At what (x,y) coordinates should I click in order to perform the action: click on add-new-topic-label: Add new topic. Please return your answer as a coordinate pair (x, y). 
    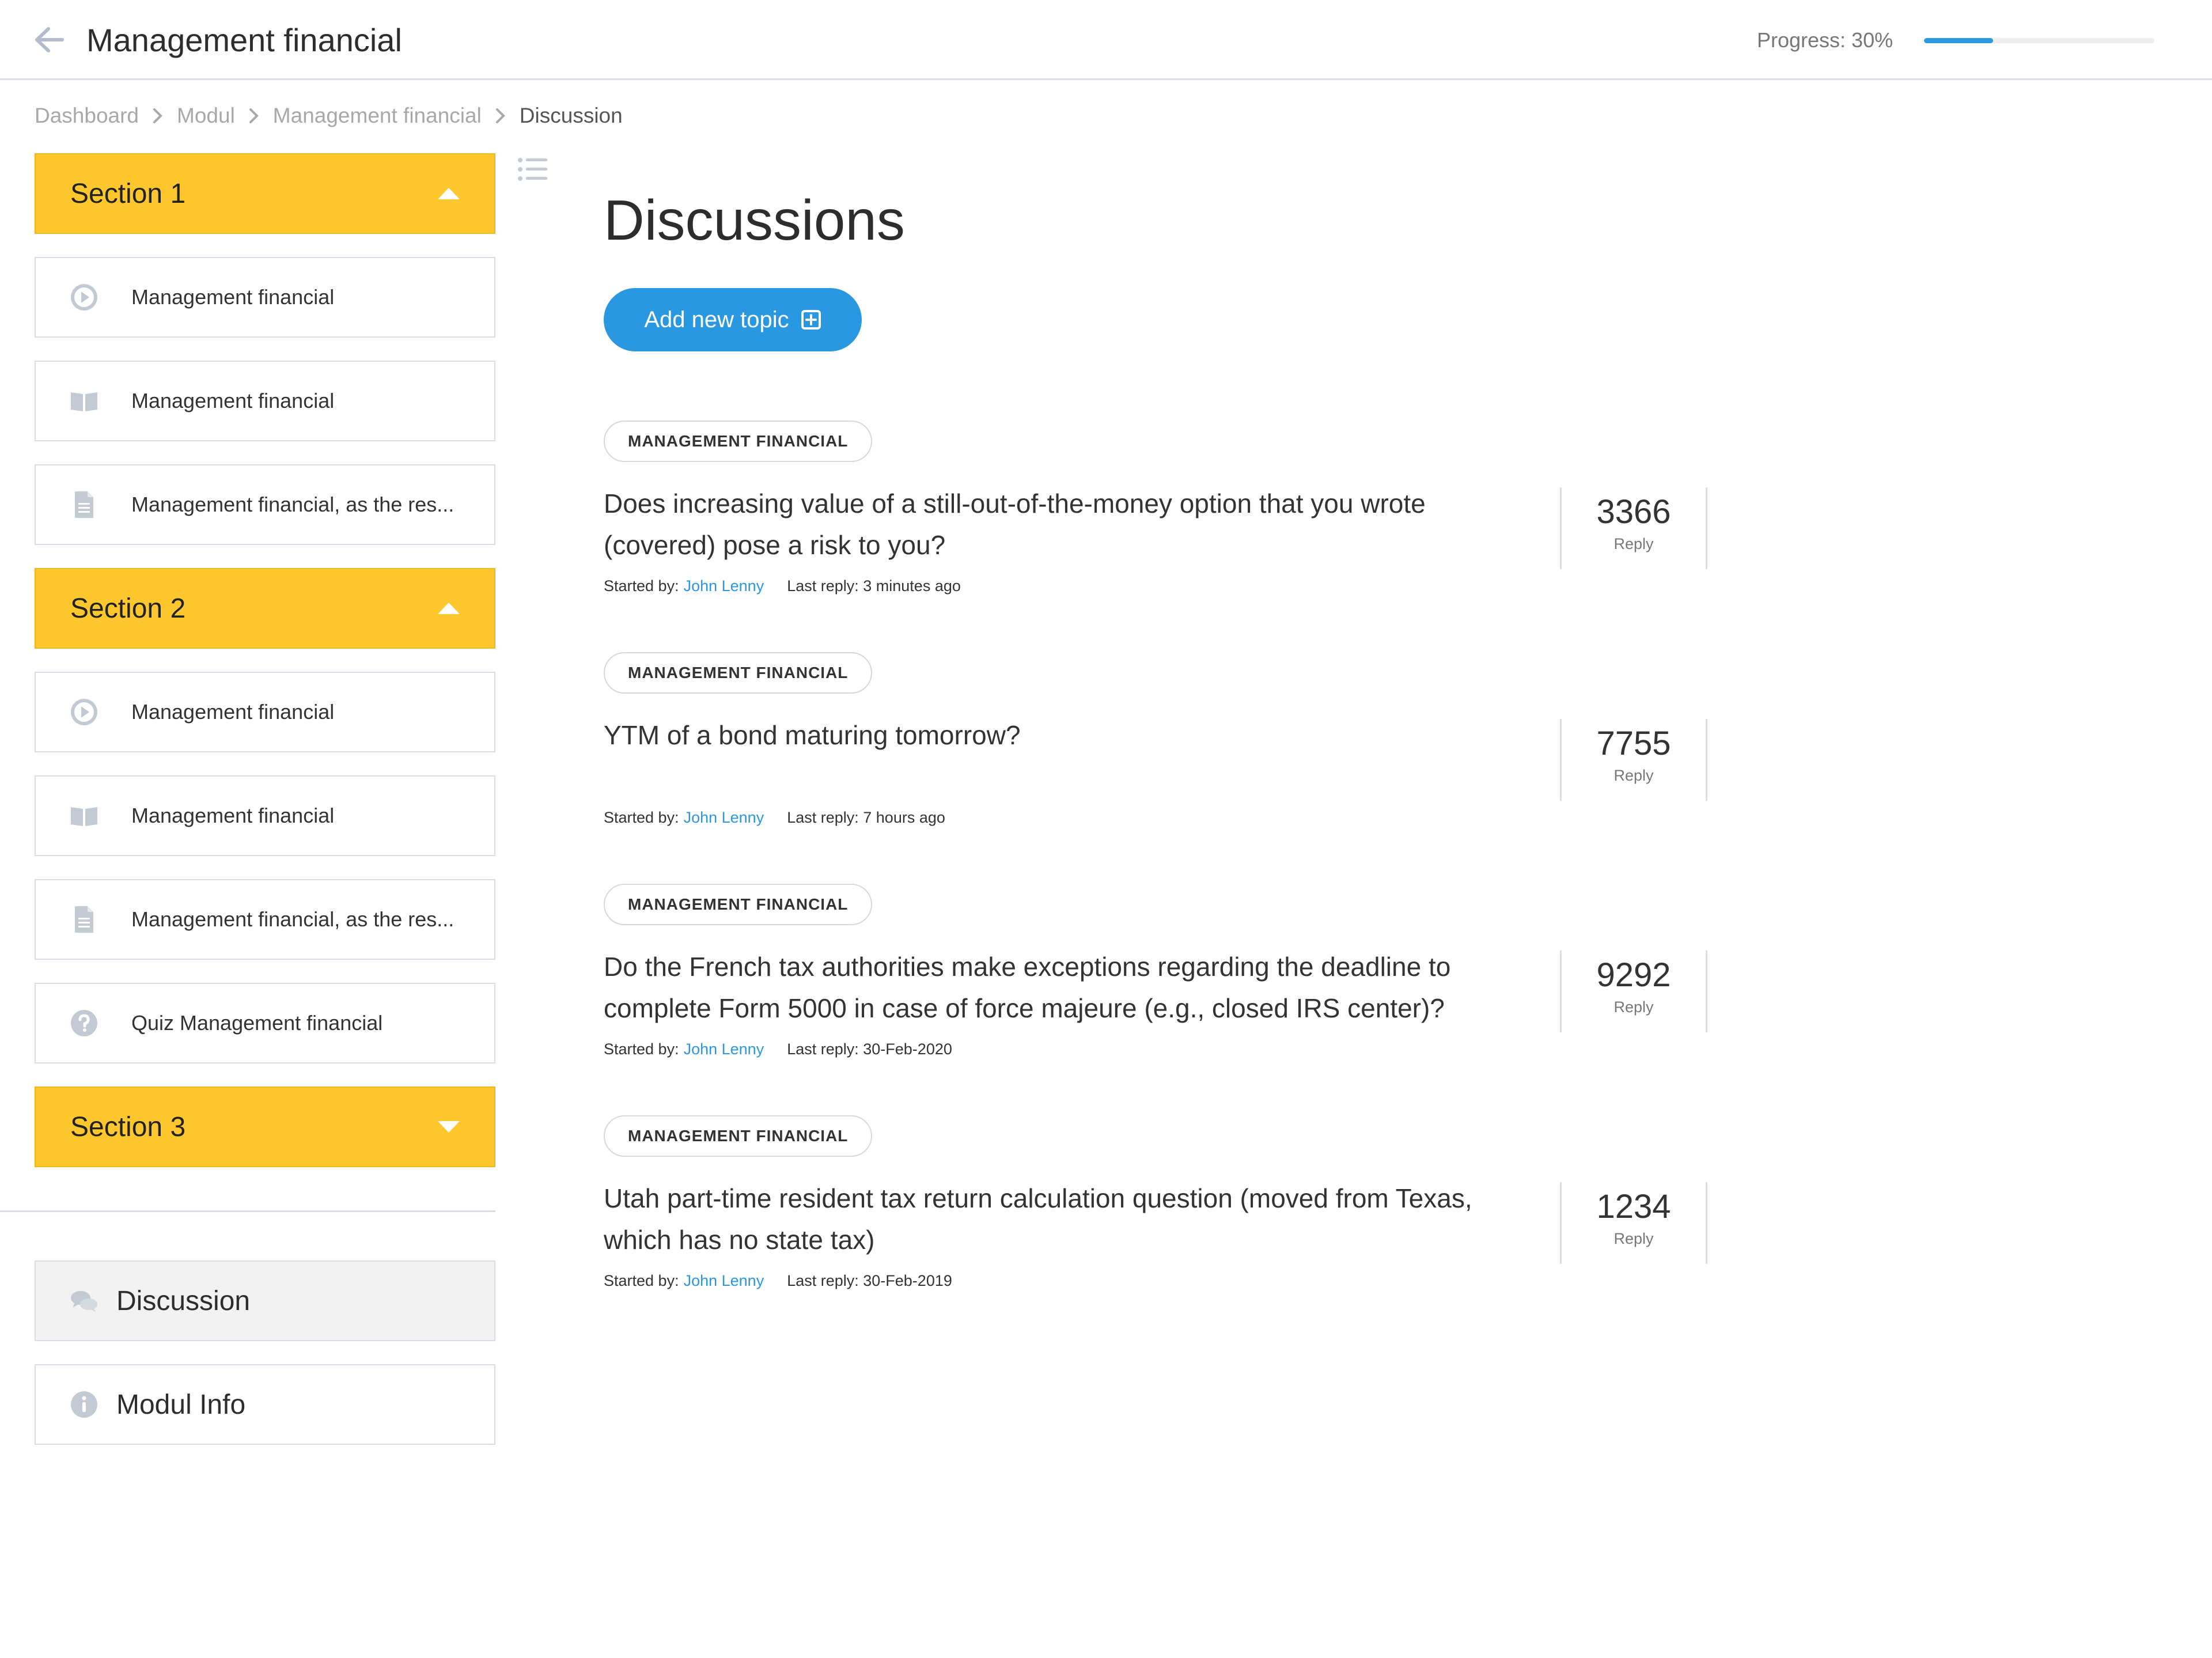
    Looking at the image, I should click on (716, 319).